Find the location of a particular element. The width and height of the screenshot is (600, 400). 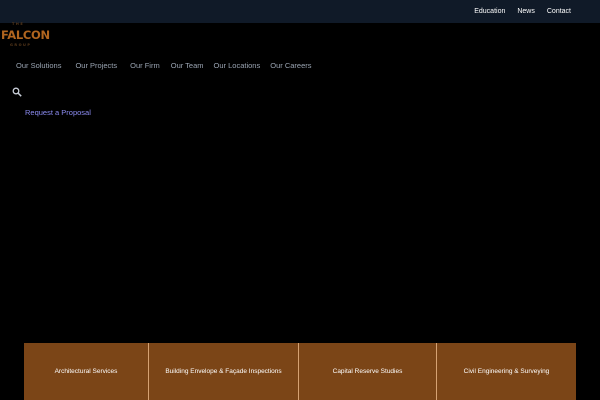

top-utility-bar: Education News Contact is located at coordinates (300, 11).